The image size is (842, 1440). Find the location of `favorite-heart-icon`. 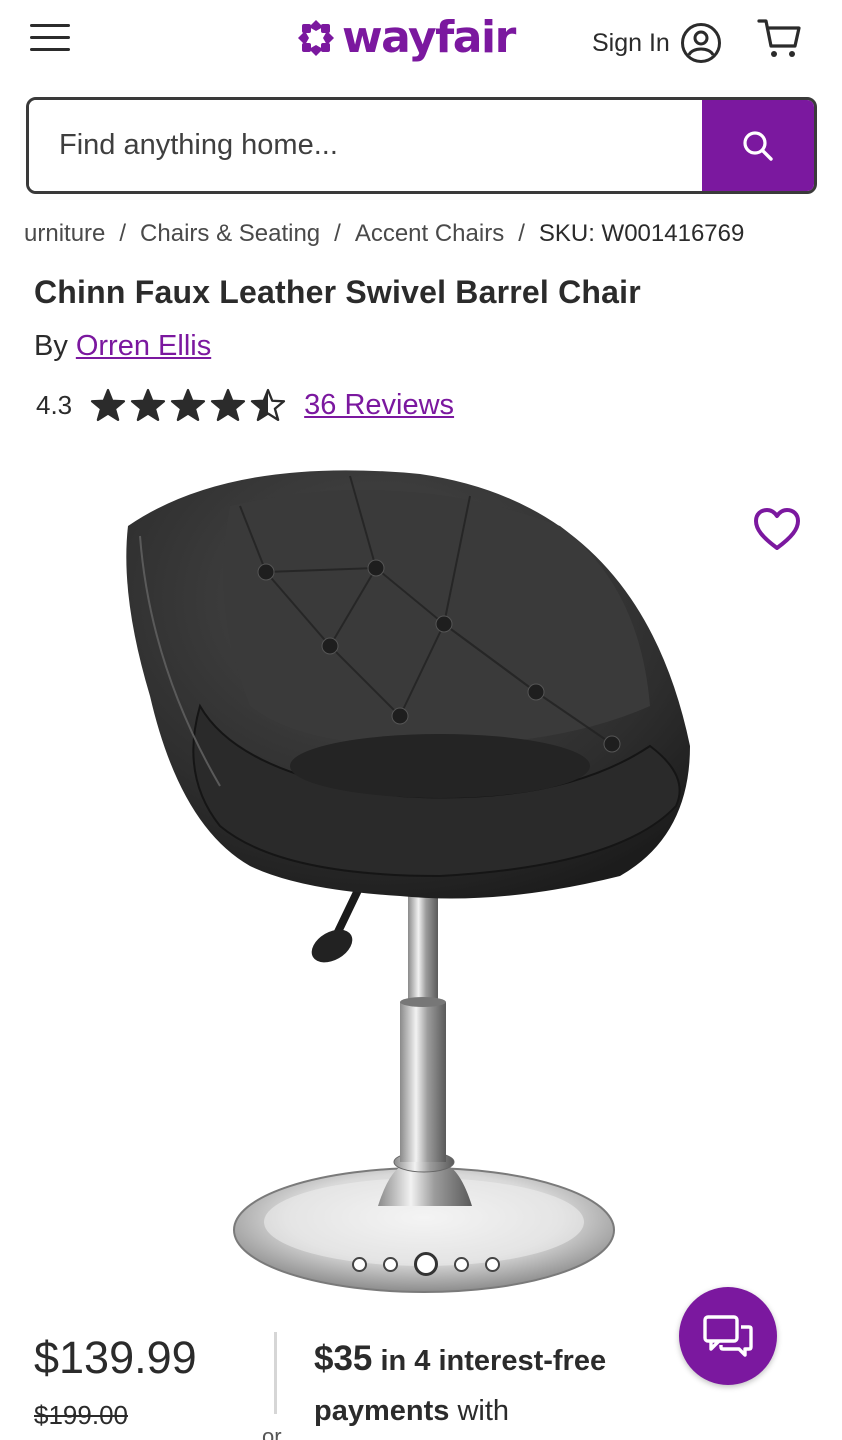

favorite-heart-icon is located at coordinates (777, 530).